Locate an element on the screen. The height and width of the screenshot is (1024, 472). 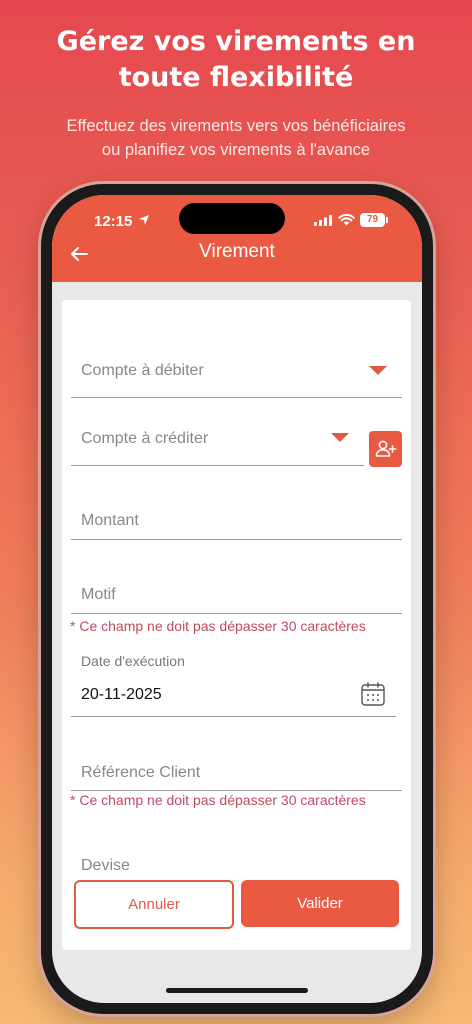
dynamic-island is located at coordinates (232, 218).